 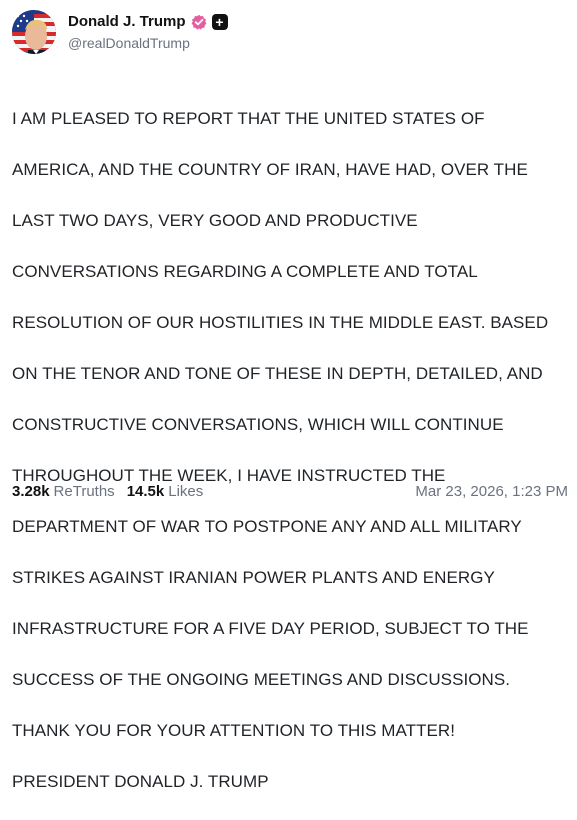 I want to click on post-line: PRESIDENT DONALD J. TRUMP, so click(x=140, y=781).